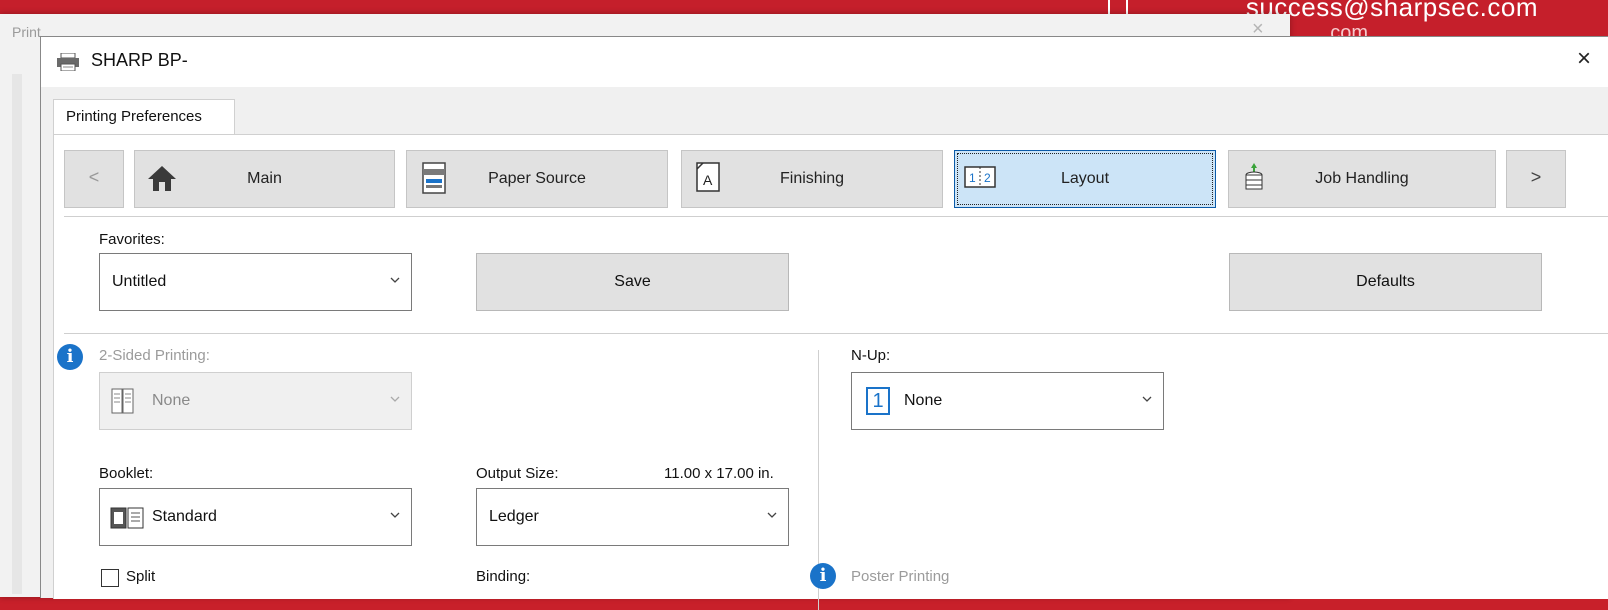 The height and width of the screenshot is (610, 1608). I want to click on chevron-left-icon: <, so click(94, 177).